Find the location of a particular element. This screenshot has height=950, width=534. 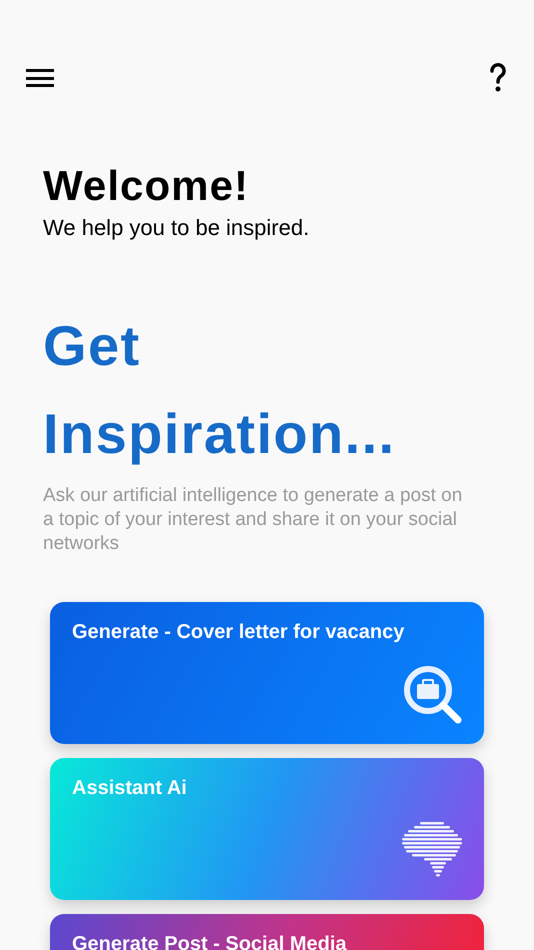

magnifier-briefcase-icon is located at coordinates (433, 695).